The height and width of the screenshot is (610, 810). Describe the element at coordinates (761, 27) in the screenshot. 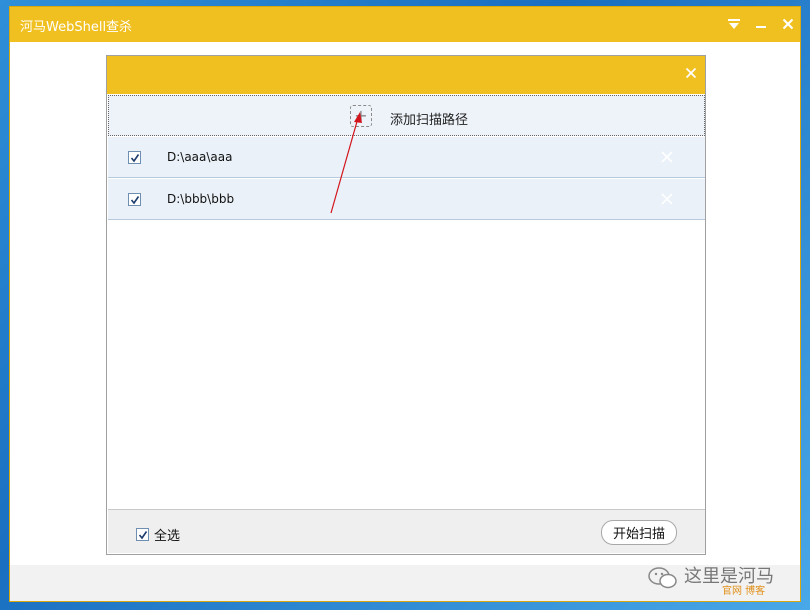

I see `minimize-icon` at that location.